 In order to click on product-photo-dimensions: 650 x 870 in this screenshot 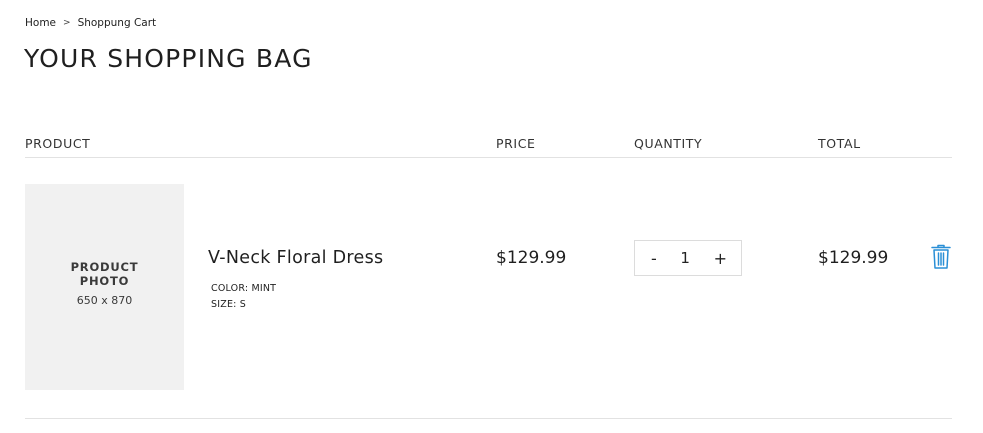, I will do `click(104, 300)`.